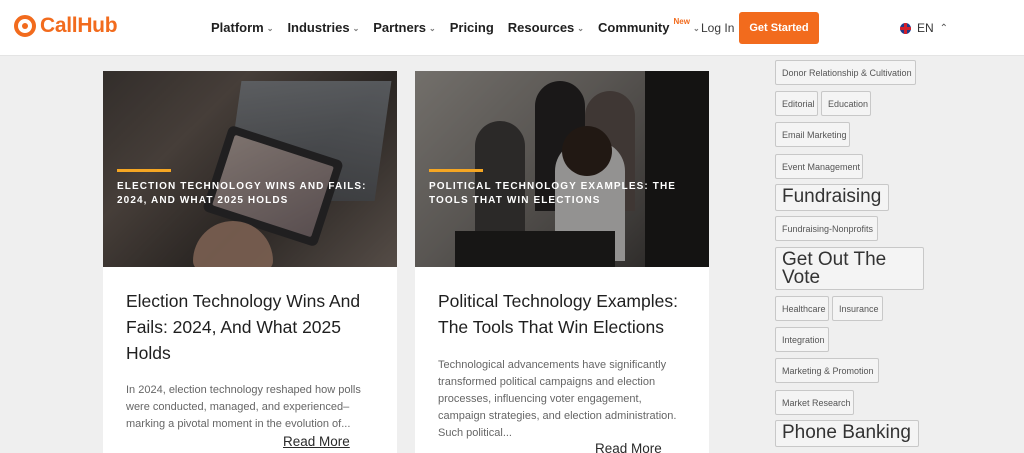 This screenshot has height=453, width=1024. What do you see at coordinates (905, 28) in the screenshot?
I see `uk-flag-icon` at bounding box center [905, 28].